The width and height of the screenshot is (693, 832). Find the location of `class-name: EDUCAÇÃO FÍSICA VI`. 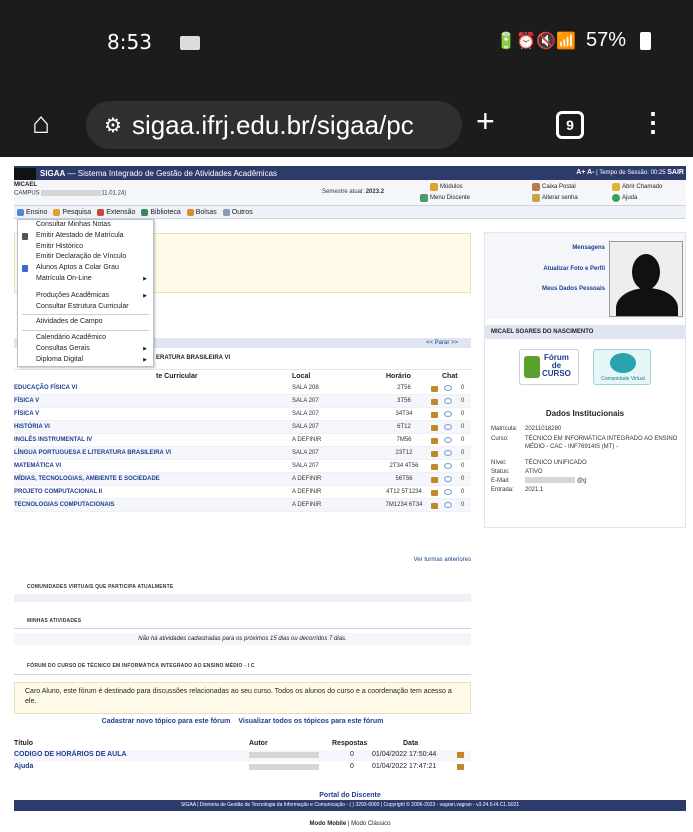

class-name: EDUCAÇÃO FÍSICA VI is located at coordinates (45, 388).